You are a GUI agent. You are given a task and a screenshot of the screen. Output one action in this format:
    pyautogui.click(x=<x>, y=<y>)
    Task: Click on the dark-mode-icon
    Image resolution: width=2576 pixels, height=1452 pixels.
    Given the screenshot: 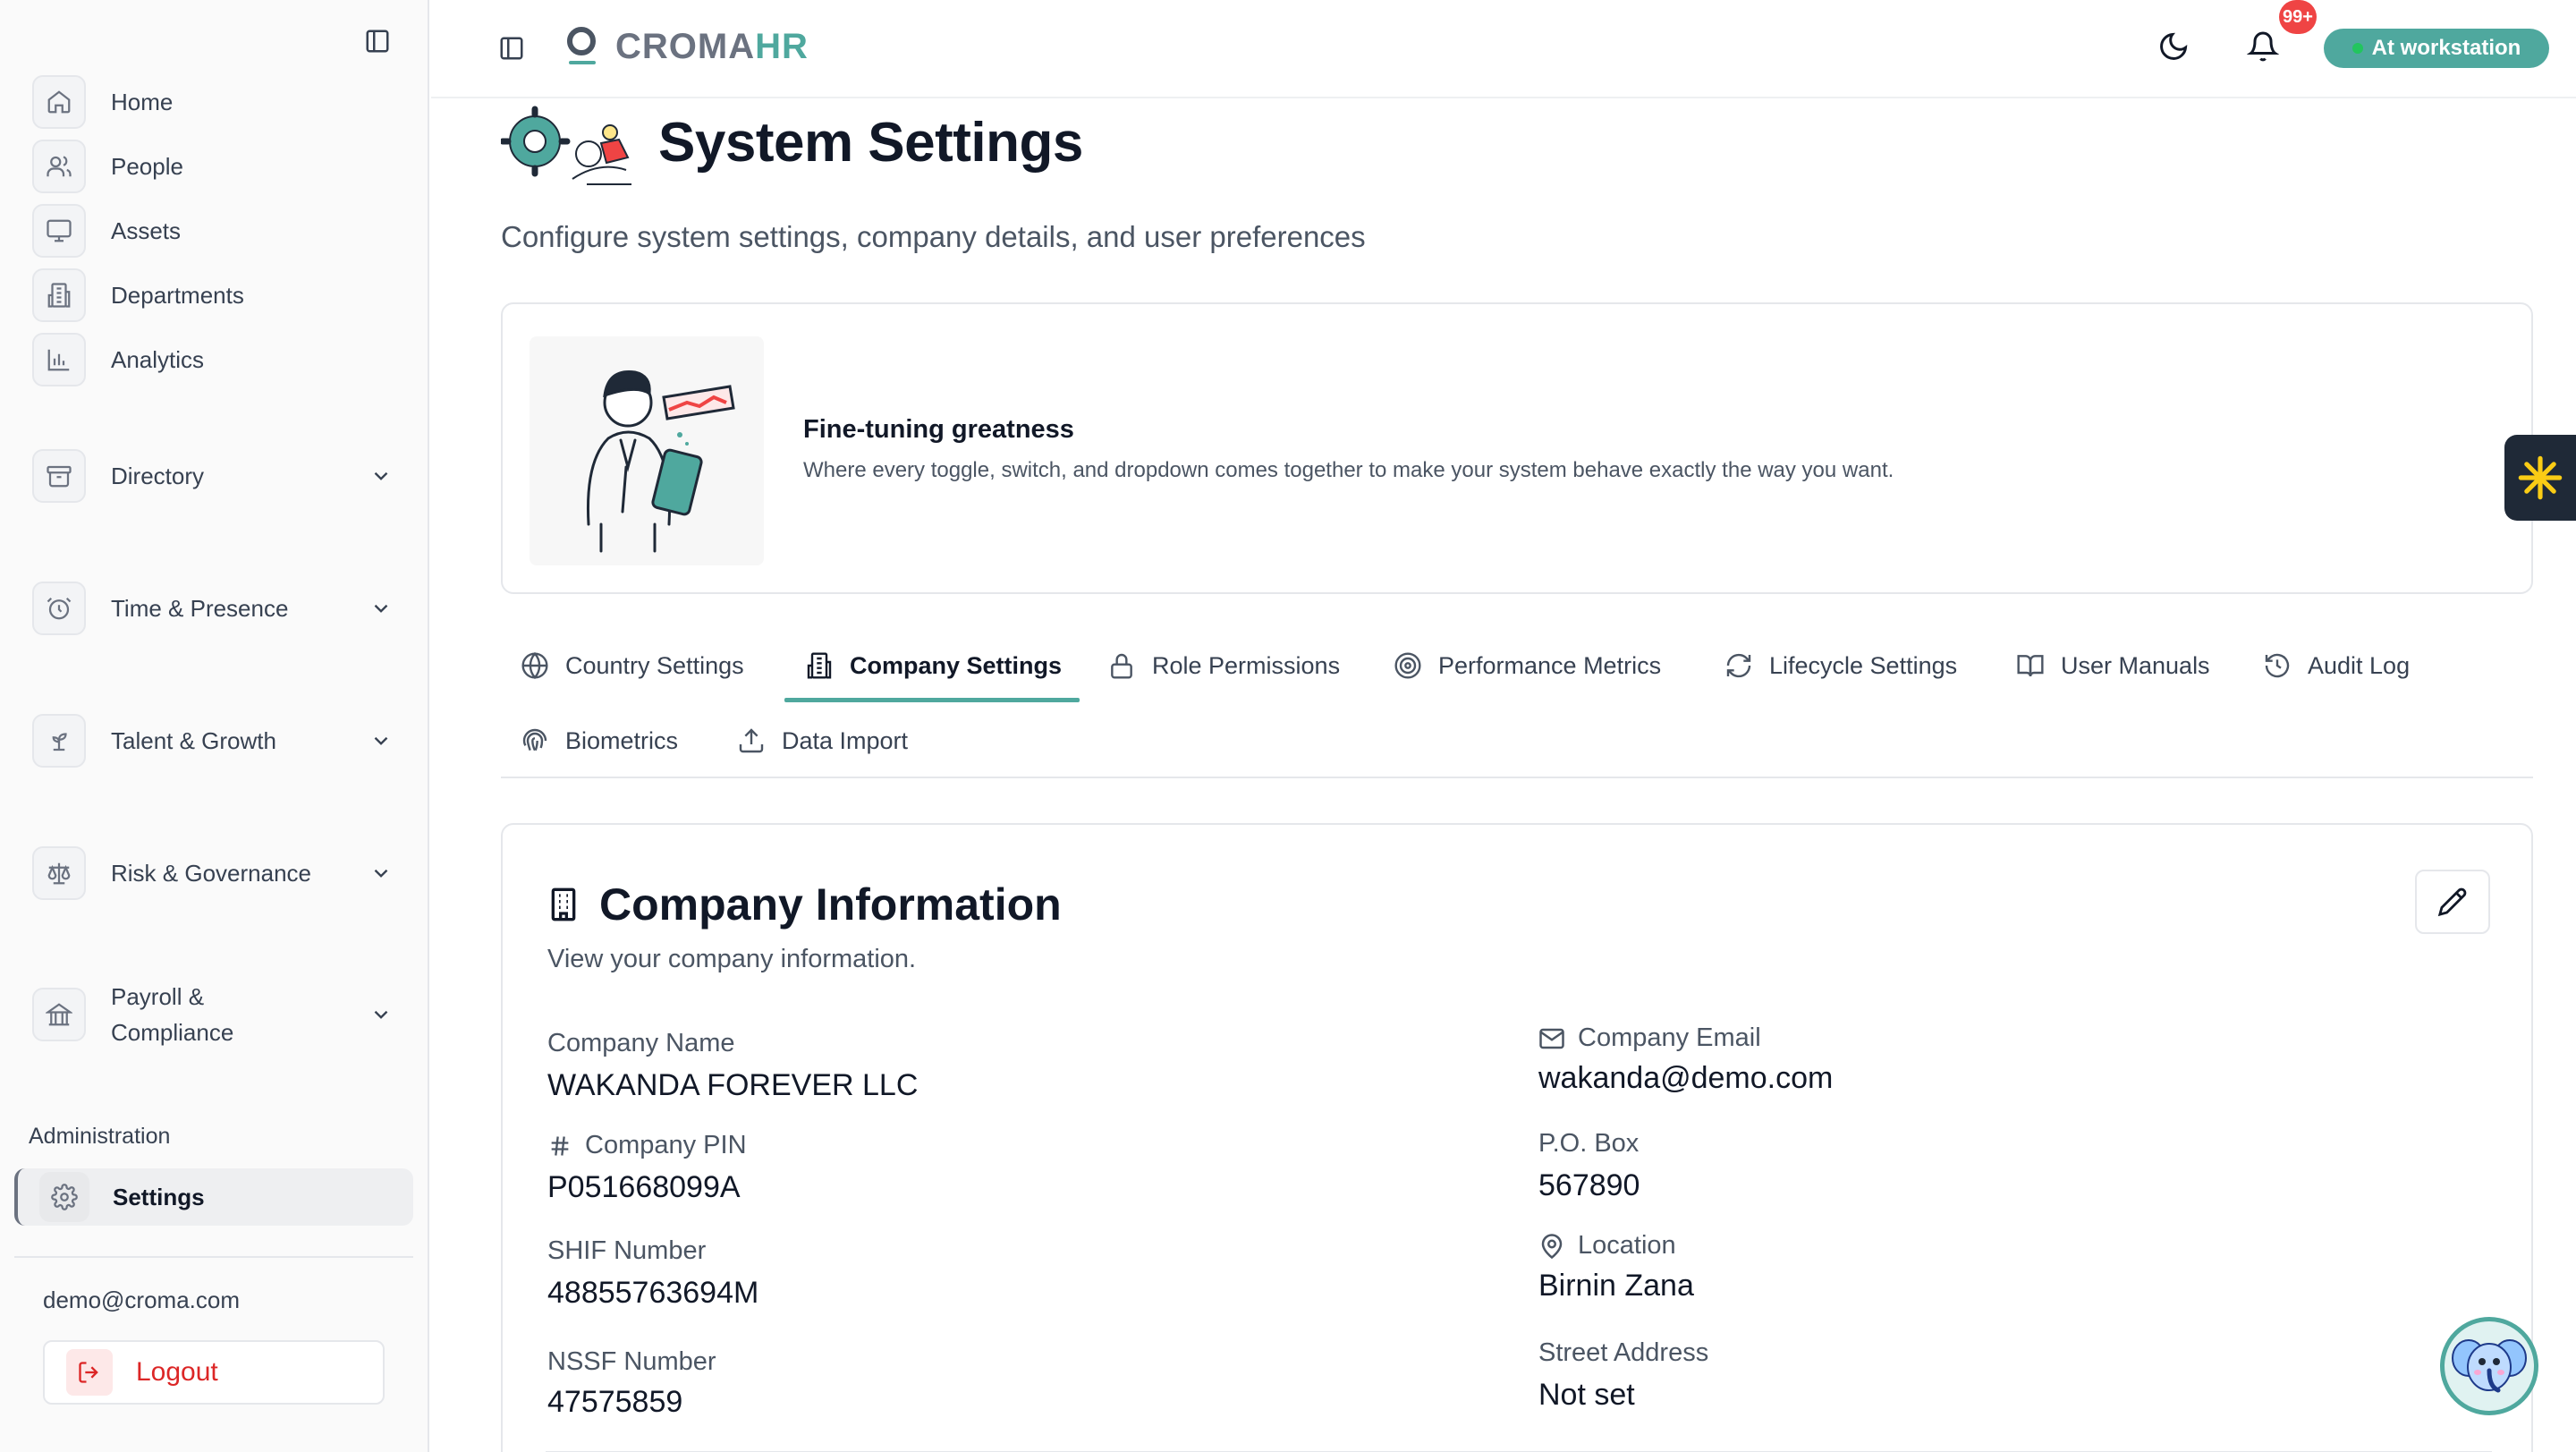 What is the action you would take?
    pyautogui.click(x=2173, y=46)
    